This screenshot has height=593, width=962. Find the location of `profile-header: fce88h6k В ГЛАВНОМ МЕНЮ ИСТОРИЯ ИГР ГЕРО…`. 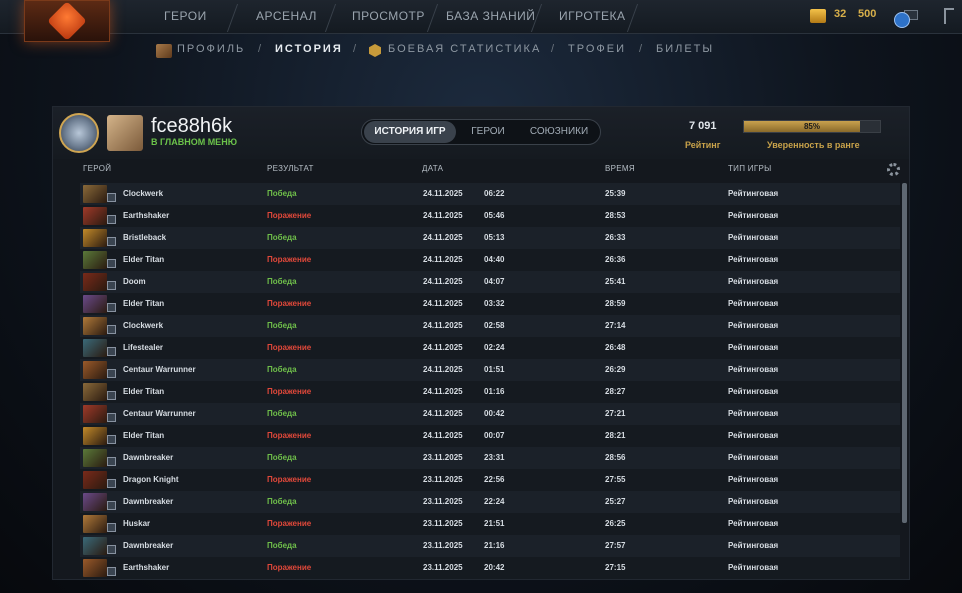

profile-header: fce88h6k В ГЛАВНОМ МЕНЮ ИСТОРИЯ ИГР ГЕРО… is located at coordinates (481, 133).